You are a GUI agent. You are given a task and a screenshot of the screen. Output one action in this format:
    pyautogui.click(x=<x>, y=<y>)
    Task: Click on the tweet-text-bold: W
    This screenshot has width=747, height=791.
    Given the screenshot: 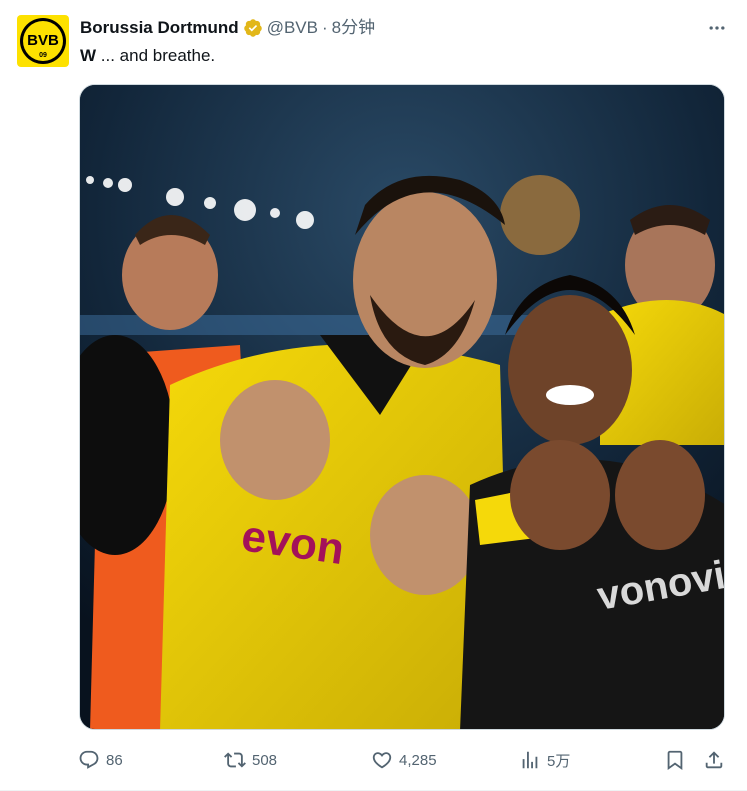 What is the action you would take?
    pyautogui.click(x=88, y=55)
    